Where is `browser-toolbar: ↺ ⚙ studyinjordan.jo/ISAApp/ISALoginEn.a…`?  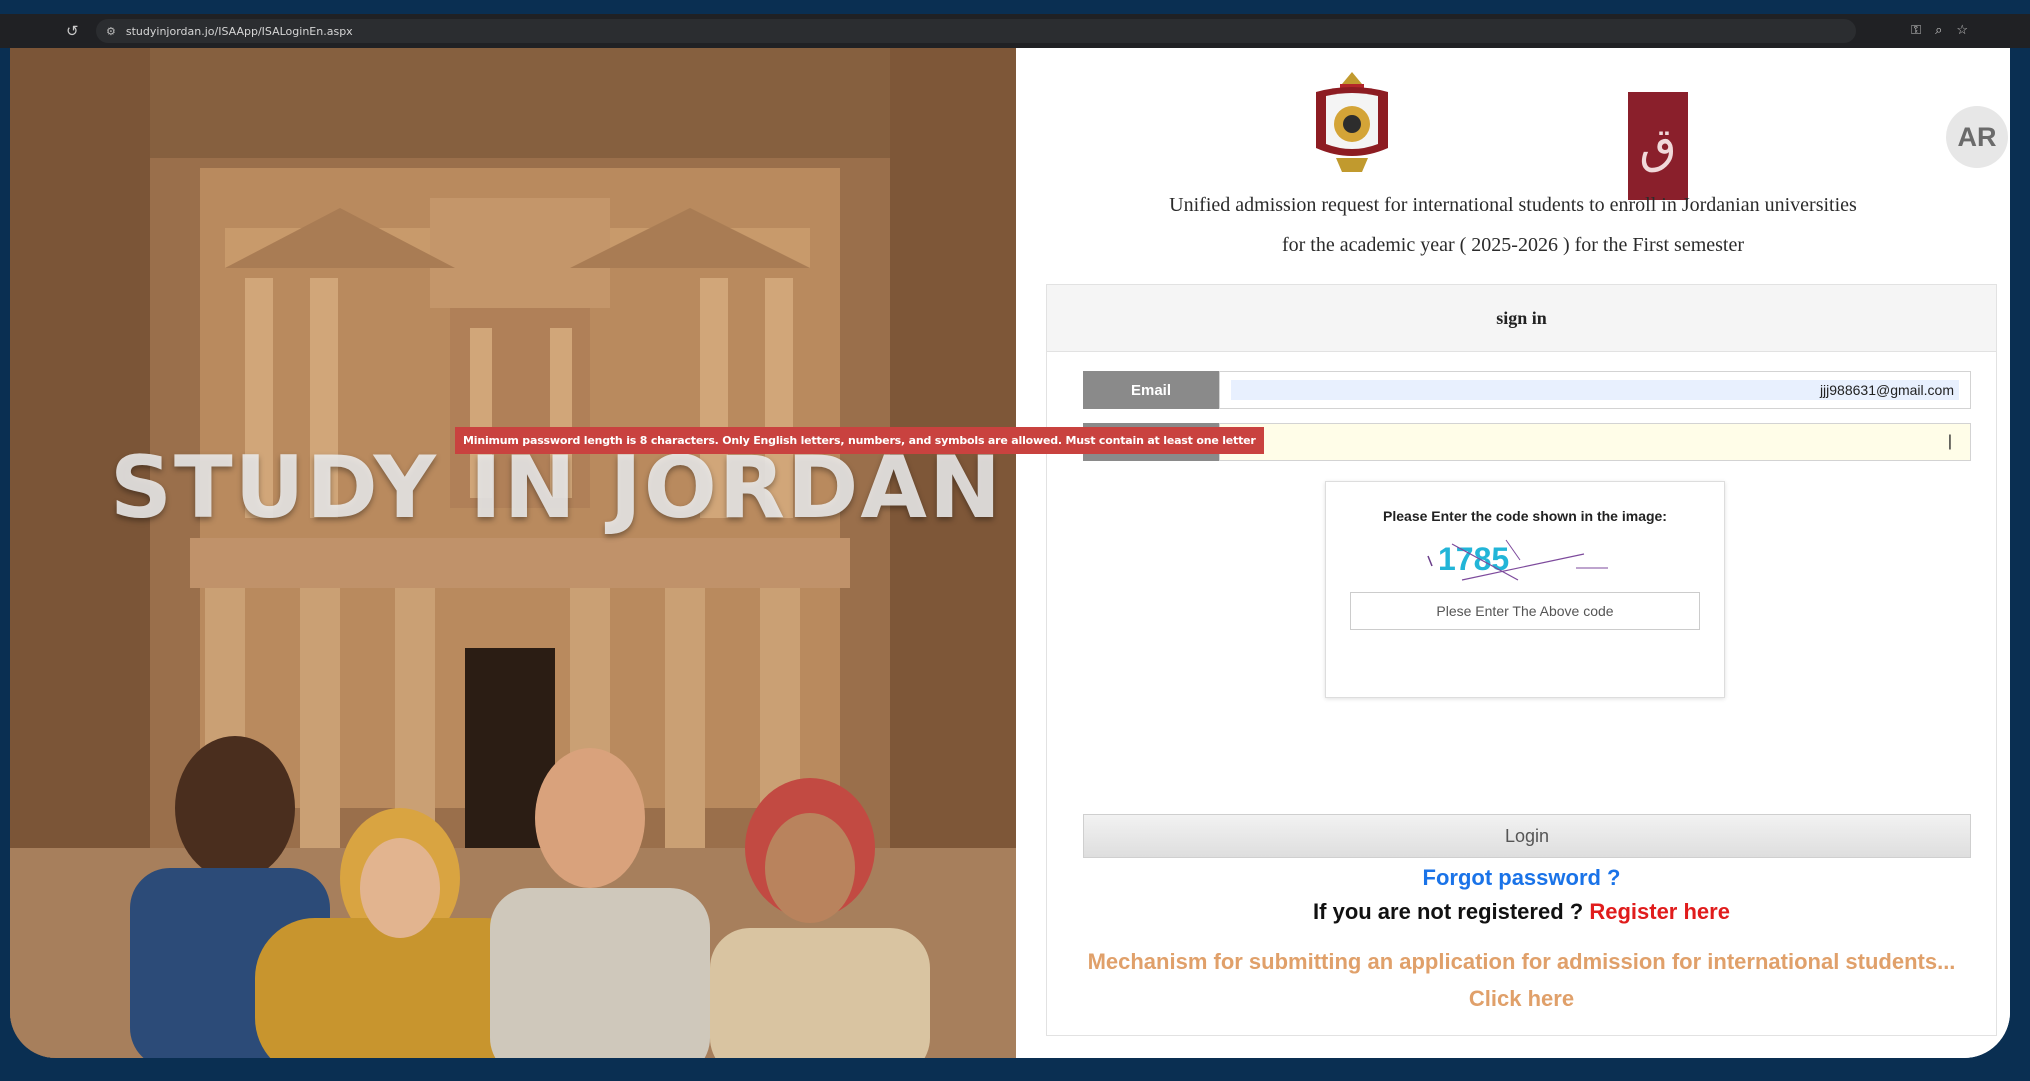 browser-toolbar: ↺ ⚙ studyinjordan.jo/ISAApp/ISALoginEn.a… is located at coordinates (1015, 31).